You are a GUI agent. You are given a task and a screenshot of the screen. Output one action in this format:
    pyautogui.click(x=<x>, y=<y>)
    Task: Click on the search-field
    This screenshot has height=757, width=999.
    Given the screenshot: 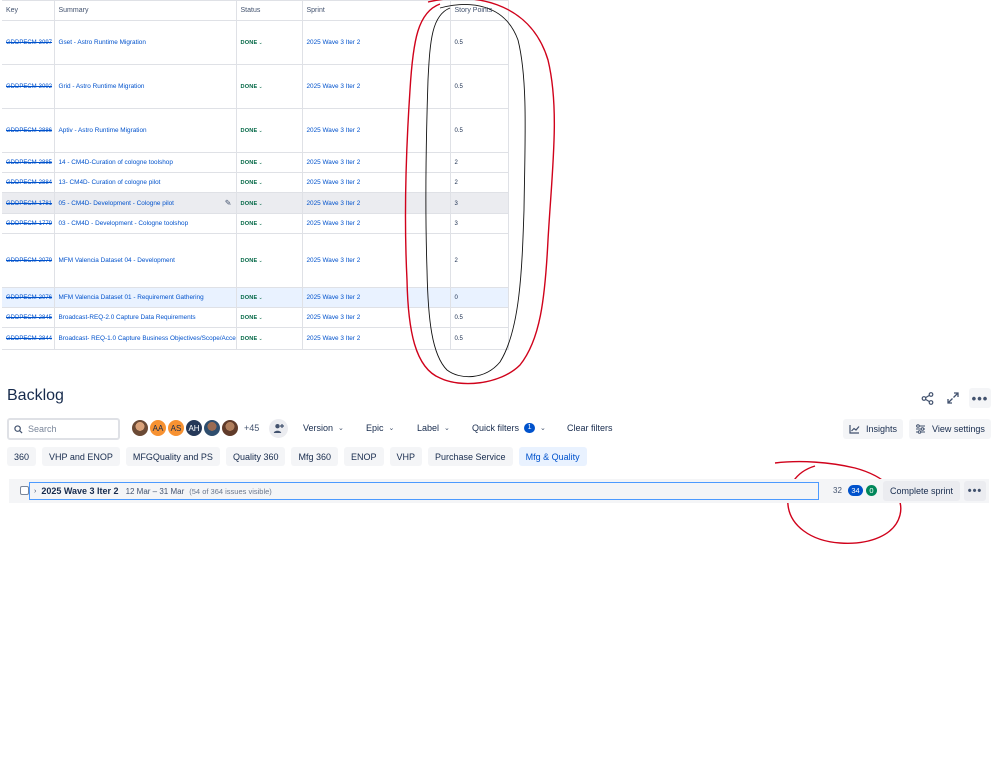 What is the action you would take?
    pyautogui.click(x=63, y=429)
    